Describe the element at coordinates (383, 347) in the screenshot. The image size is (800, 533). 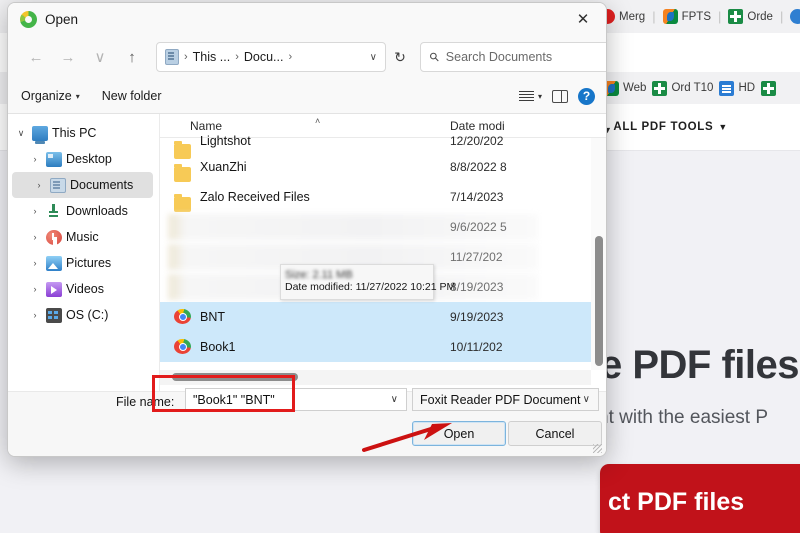
I see `table-row: Book1 10/11/202` at that location.